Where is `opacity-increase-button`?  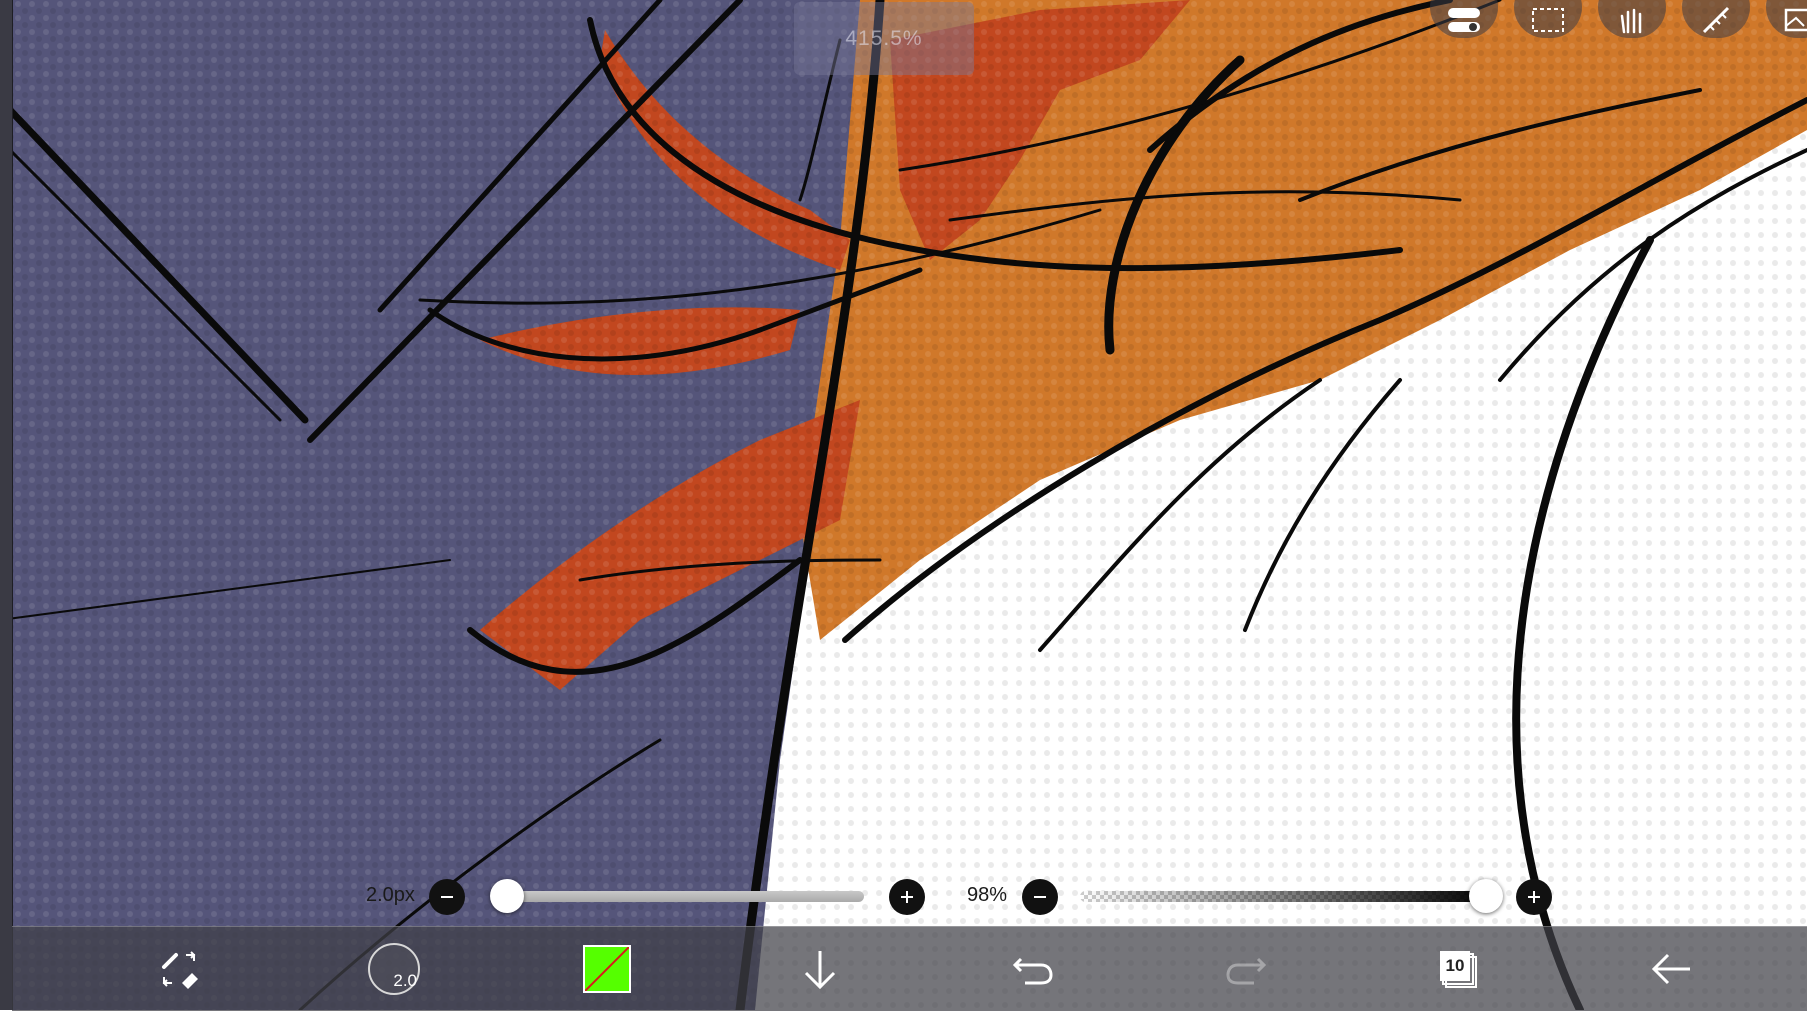 opacity-increase-button is located at coordinates (1534, 897).